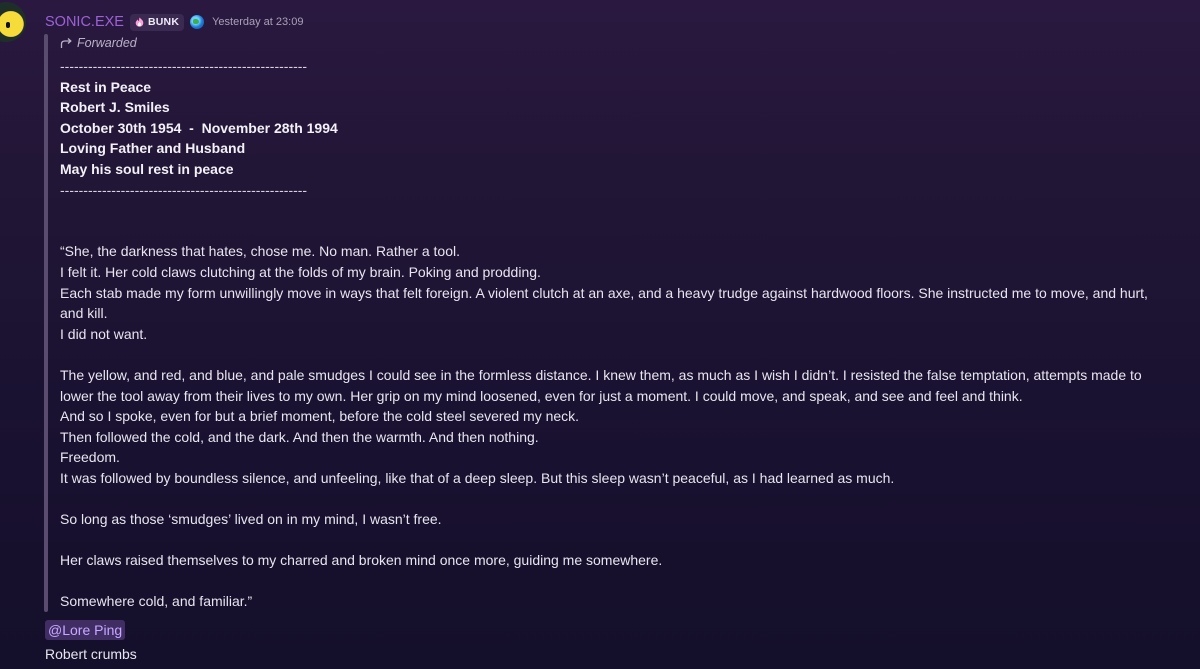  I want to click on forward-arrow-icon, so click(66, 43).